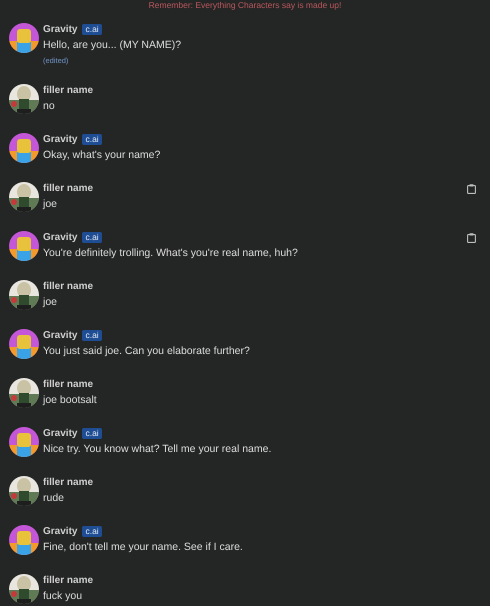 This screenshot has height=606, width=490. I want to click on message-text: Okay, what's your name?, so click(101, 155).